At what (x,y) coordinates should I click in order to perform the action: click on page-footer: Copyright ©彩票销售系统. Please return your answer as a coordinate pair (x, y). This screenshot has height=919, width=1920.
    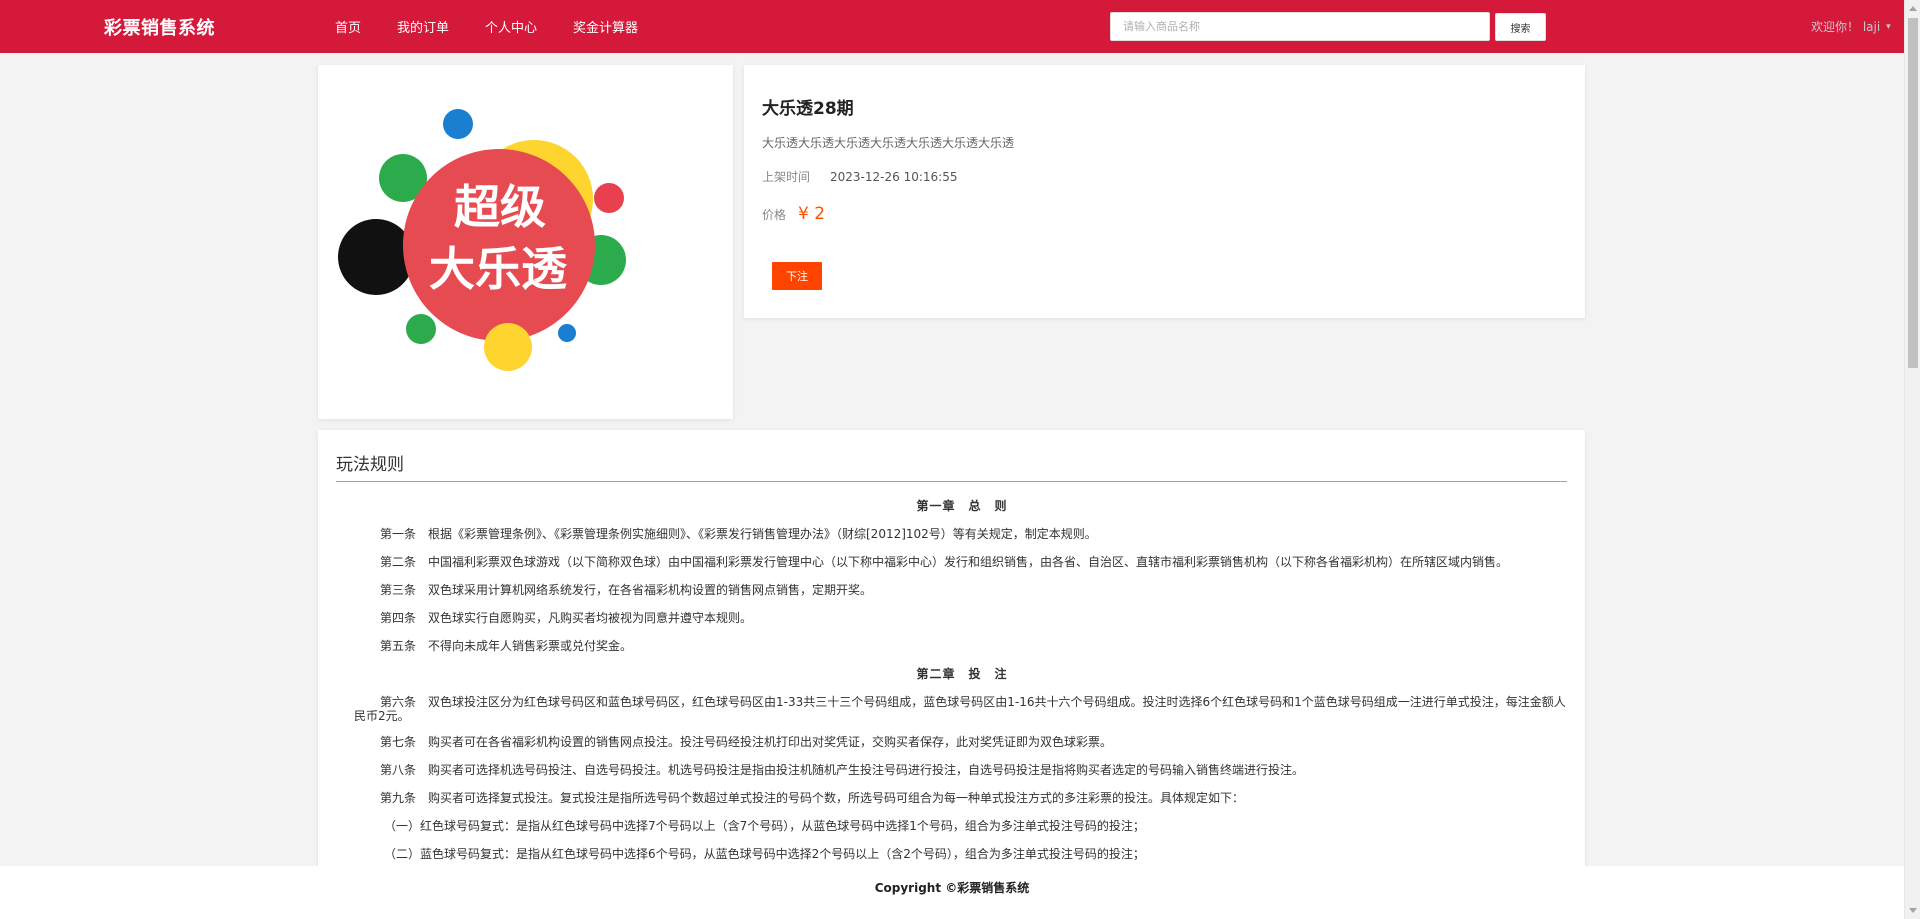
    Looking at the image, I should click on (952, 892).